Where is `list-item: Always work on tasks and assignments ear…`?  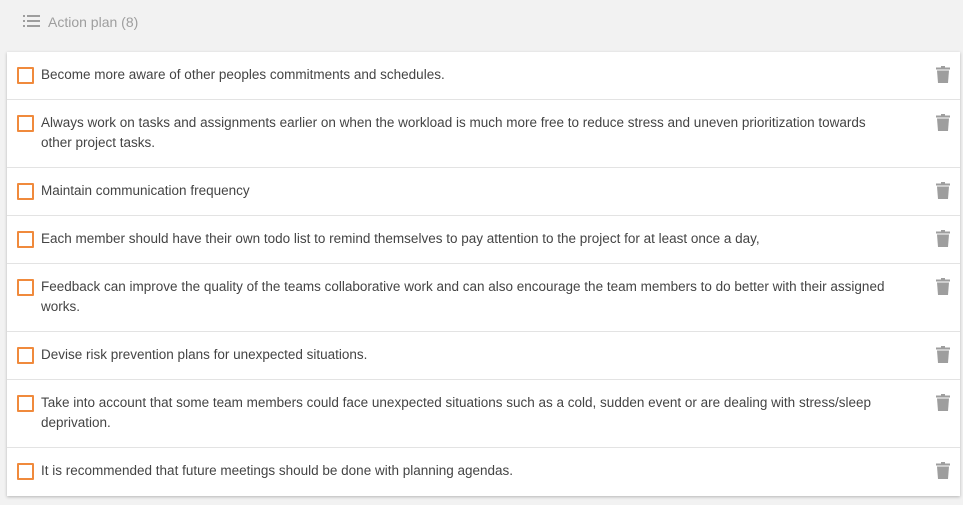 list-item: Always work on tasks and assignments ear… is located at coordinates (483, 134).